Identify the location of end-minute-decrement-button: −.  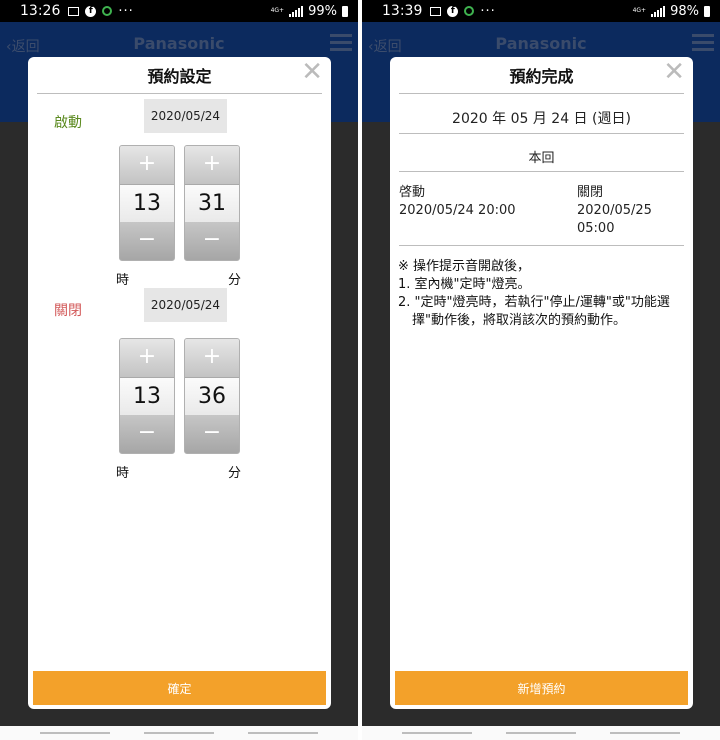
(212, 434).